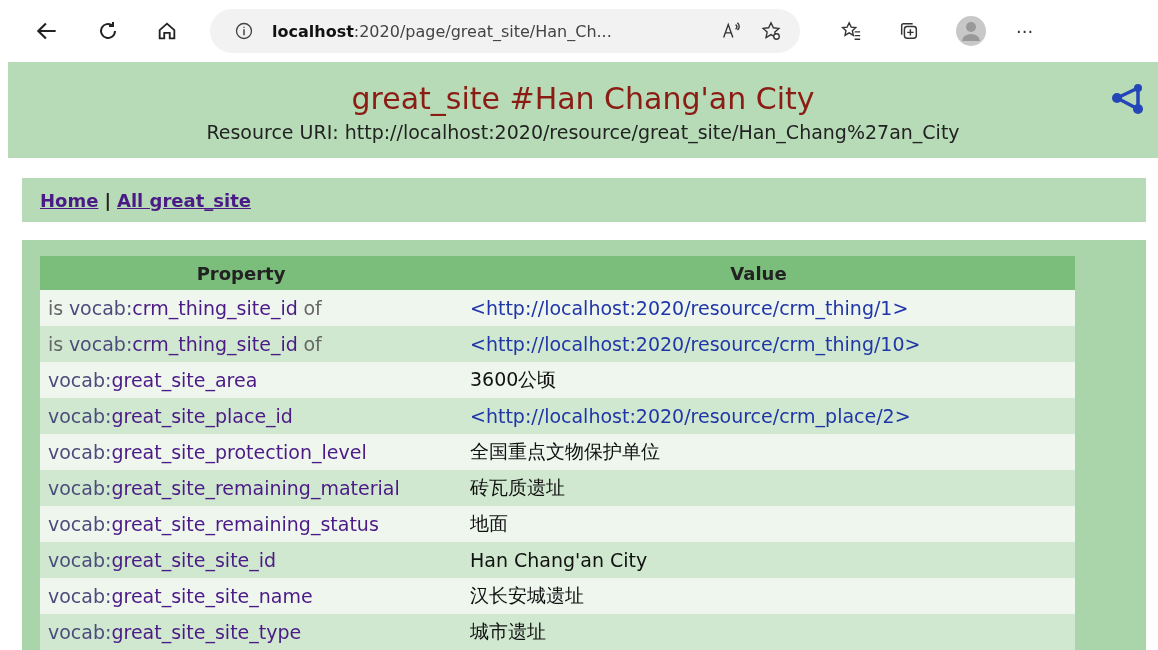 Image resolution: width=1158 pixels, height=650 pixels. I want to click on property-cell: vocab:great_site_site_type, so click(241, 632).